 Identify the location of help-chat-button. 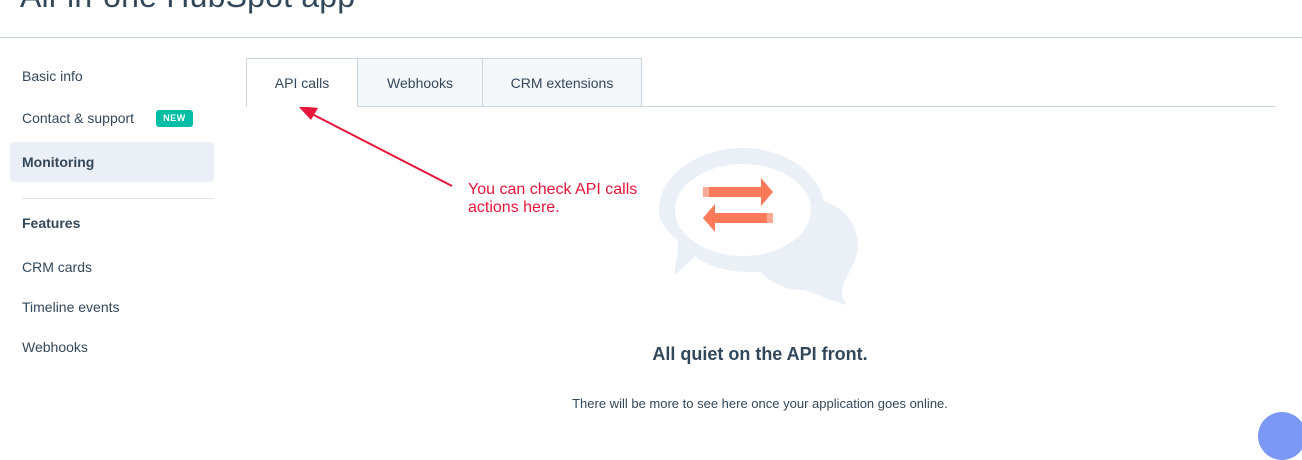
(1280, 436).